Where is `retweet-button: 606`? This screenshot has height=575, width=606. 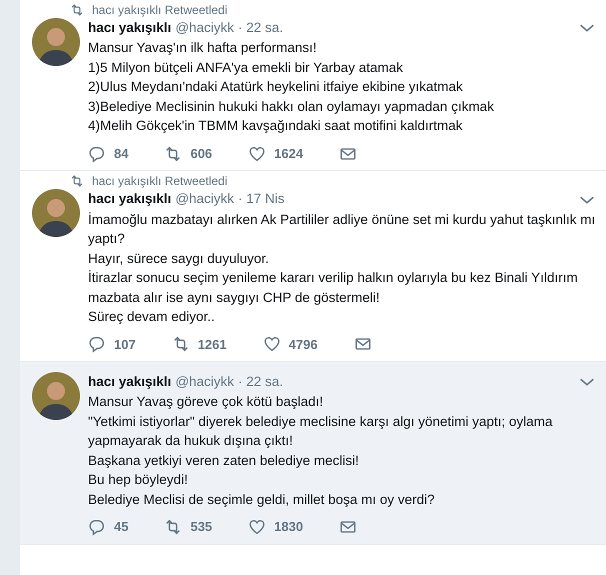
retweet-button: 606 is located at coordinates (188, 154).